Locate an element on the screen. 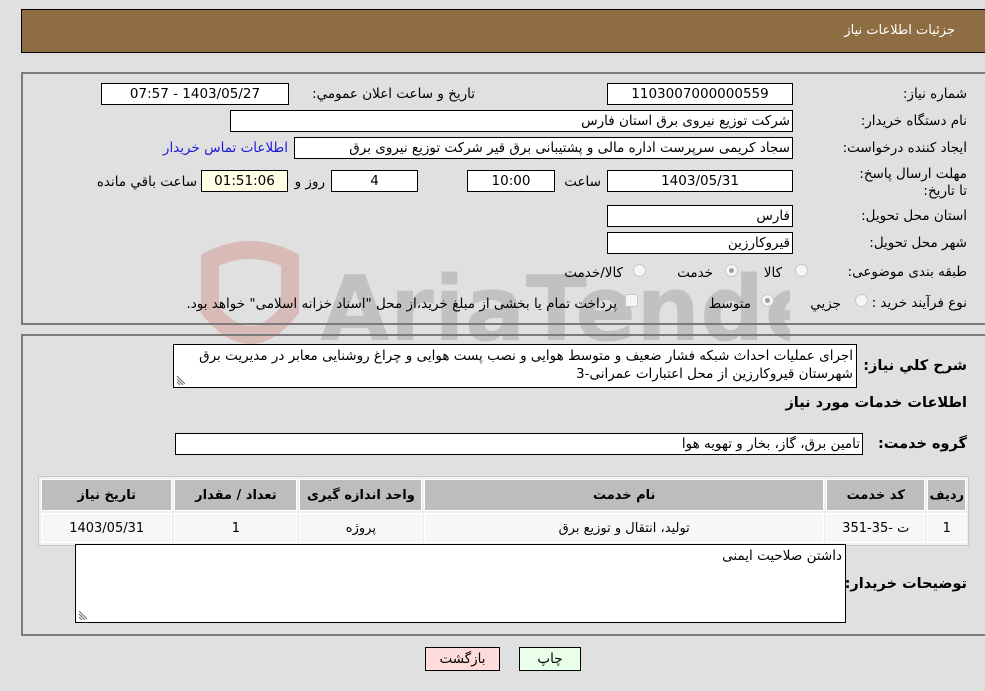 The width and height of the screenshot is (985, 691). process-radio-medium is located at coordinates (767, 300).